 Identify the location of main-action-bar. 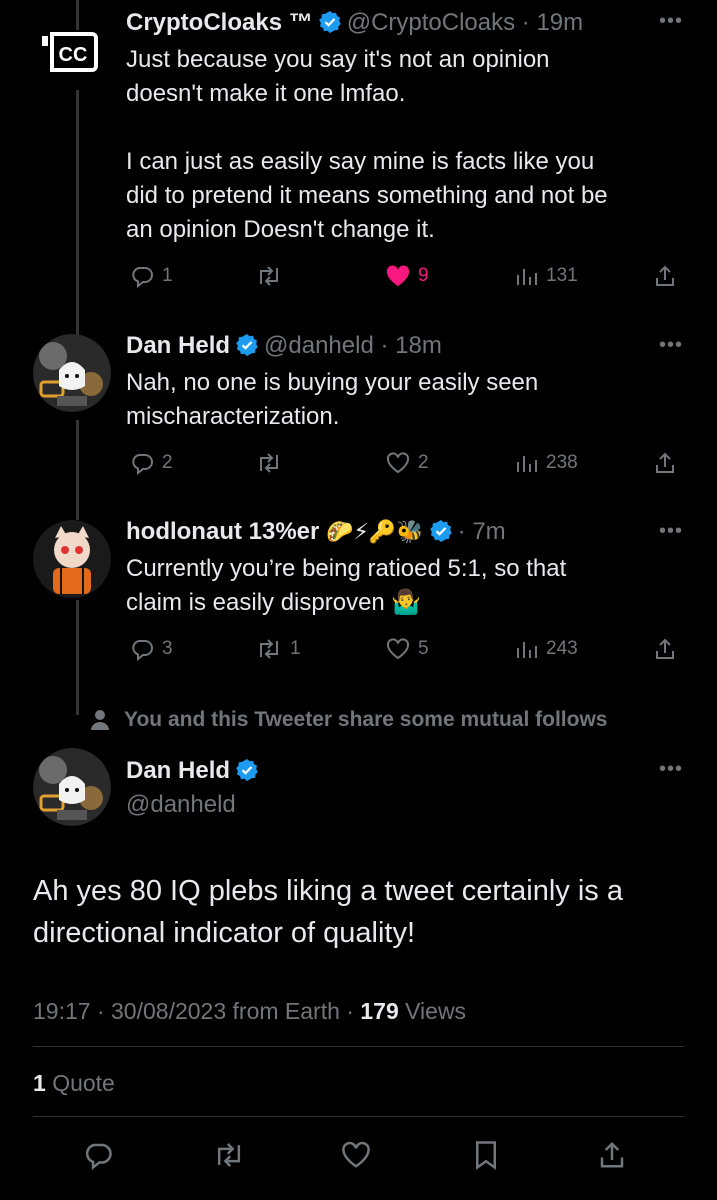
(358, 1155).